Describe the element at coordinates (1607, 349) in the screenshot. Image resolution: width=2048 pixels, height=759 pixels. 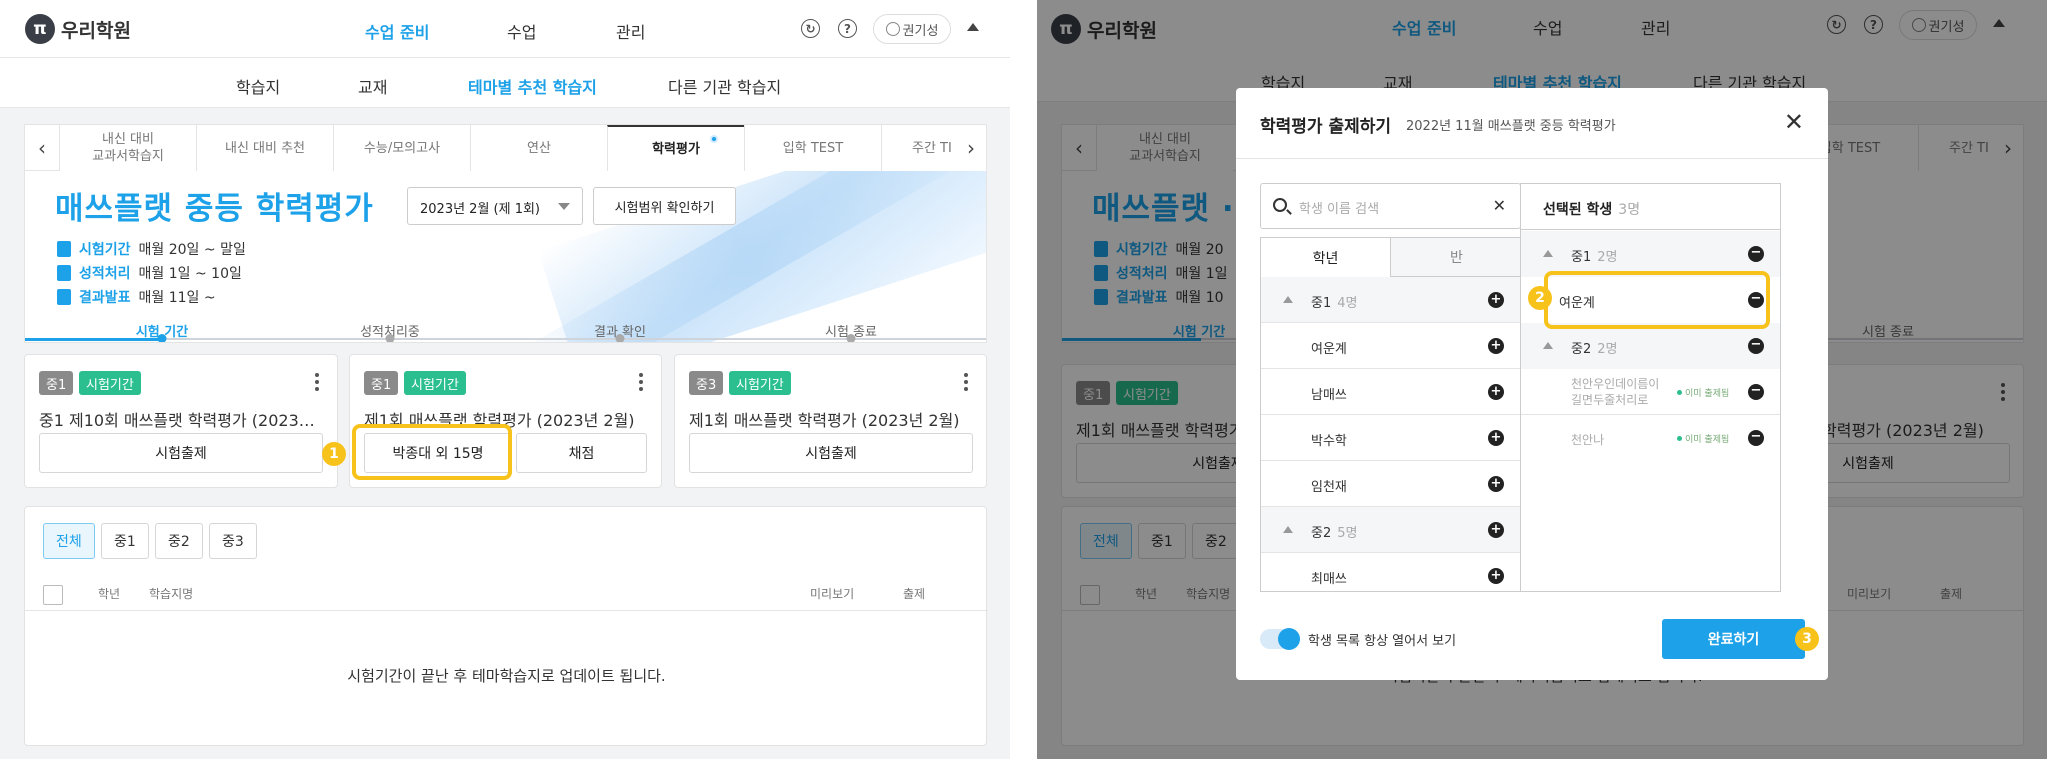
I see `group-count: 2명` at that location.